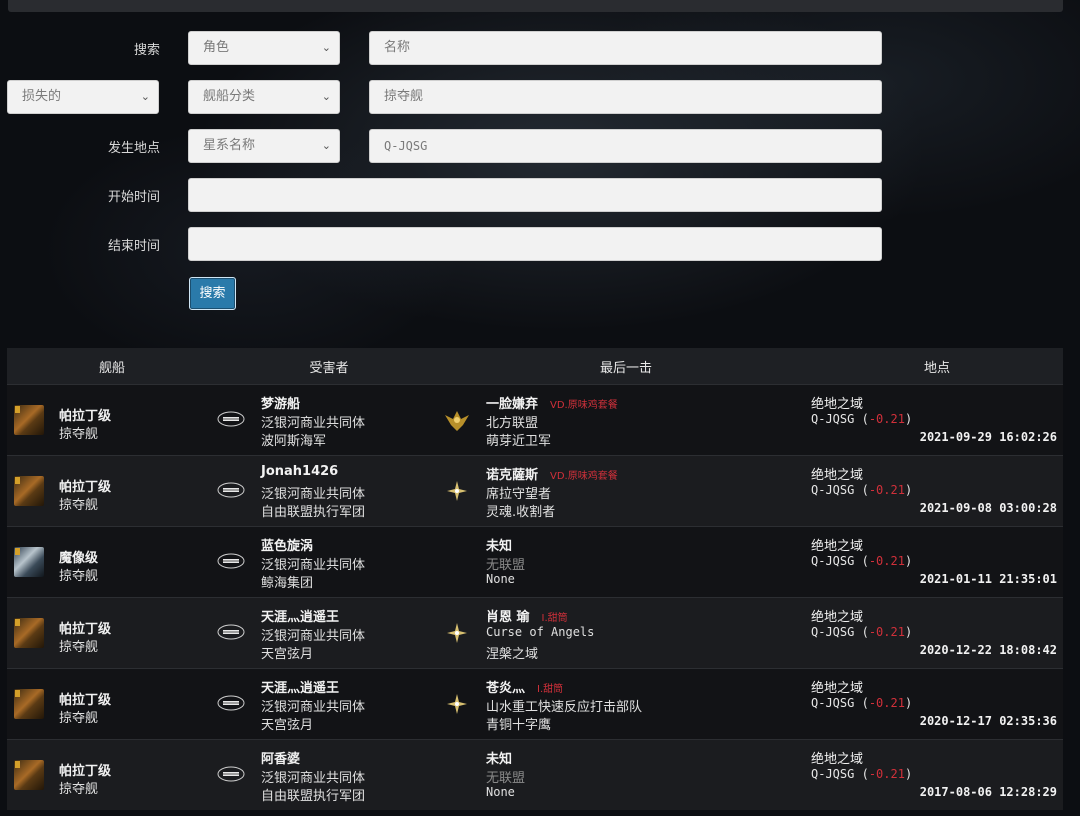 The height and width of the screenshot is (816, 1080). Describe the element at coordinates (937, 366) in the screenshot. I see `col-header-location: 地点` at that location.